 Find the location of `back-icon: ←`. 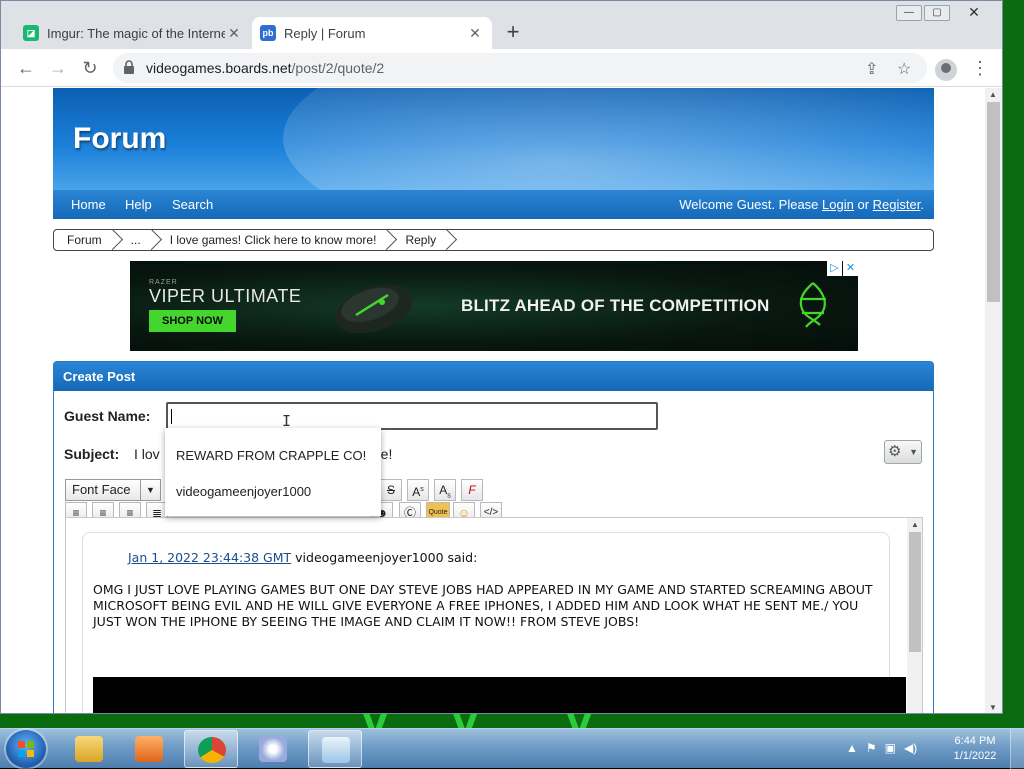

back-icon: ← is located at coordinates (26, 68).